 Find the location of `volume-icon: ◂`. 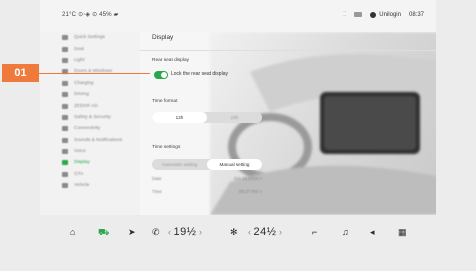

volume-icon: ◂ is located at coordinates (372, 232).